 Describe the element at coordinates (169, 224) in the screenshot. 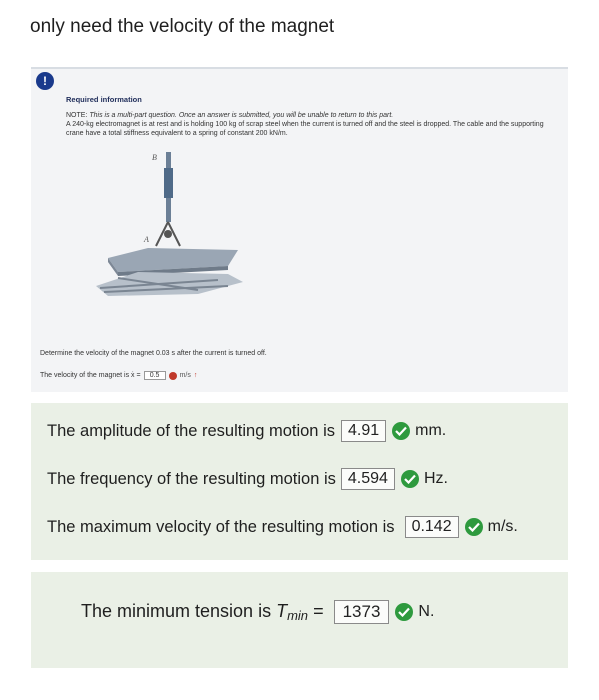

I see `crane-magnet-figure: B A` at that location.